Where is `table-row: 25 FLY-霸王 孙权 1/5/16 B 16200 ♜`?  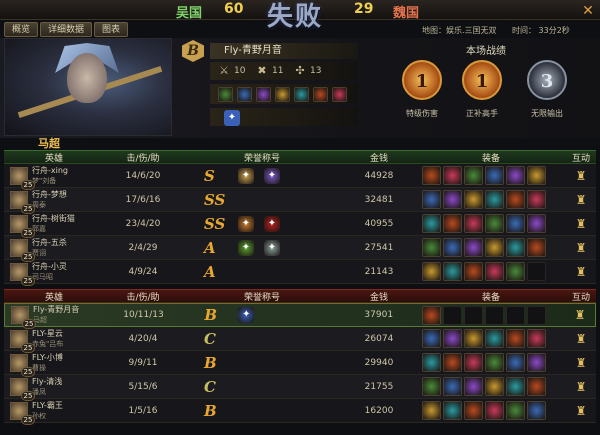 table-row: 25 FLY-霸王 孙权 1/5/16 B 16200 ♜ is located at coordinates (300, 412).